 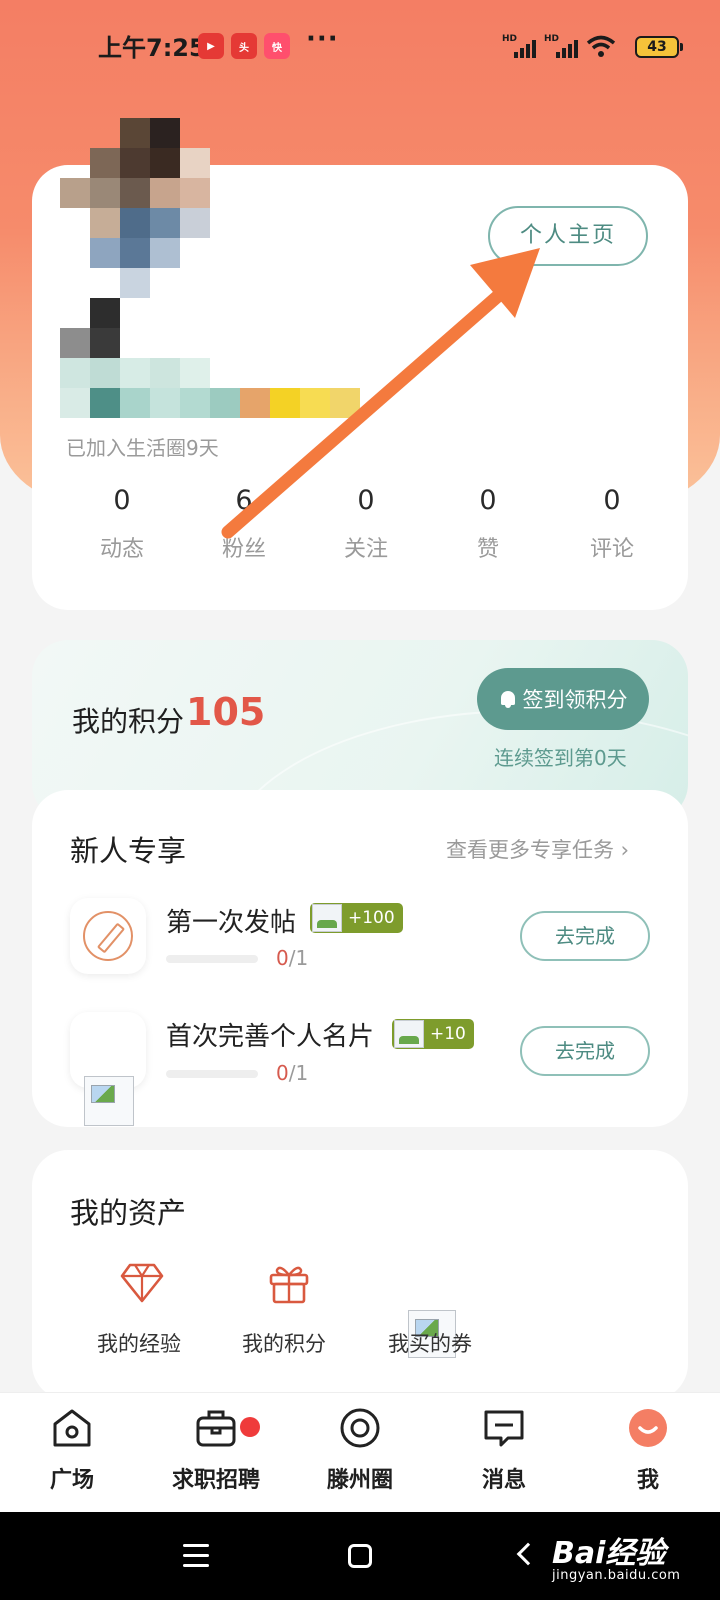 I want to click on briefcase-icon, so click(x=216, y=1428).